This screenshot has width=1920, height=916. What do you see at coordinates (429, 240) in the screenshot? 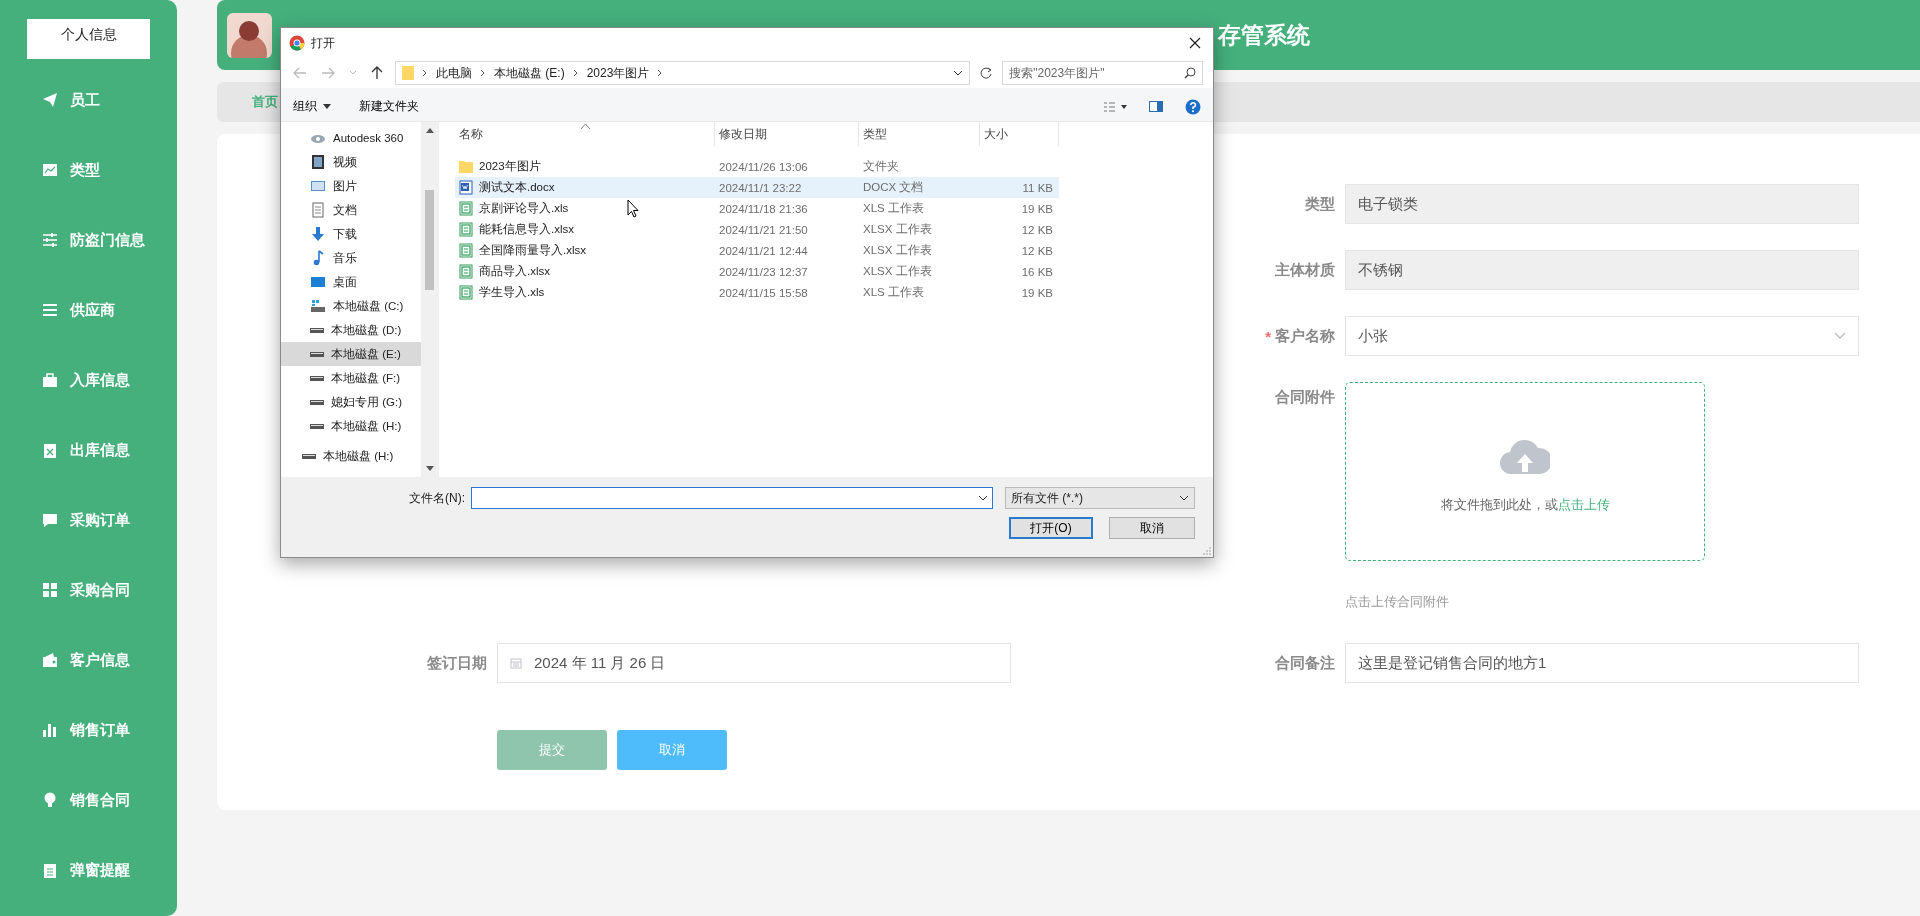
I see `scroll-thumb` at bounding box center [429, 240].